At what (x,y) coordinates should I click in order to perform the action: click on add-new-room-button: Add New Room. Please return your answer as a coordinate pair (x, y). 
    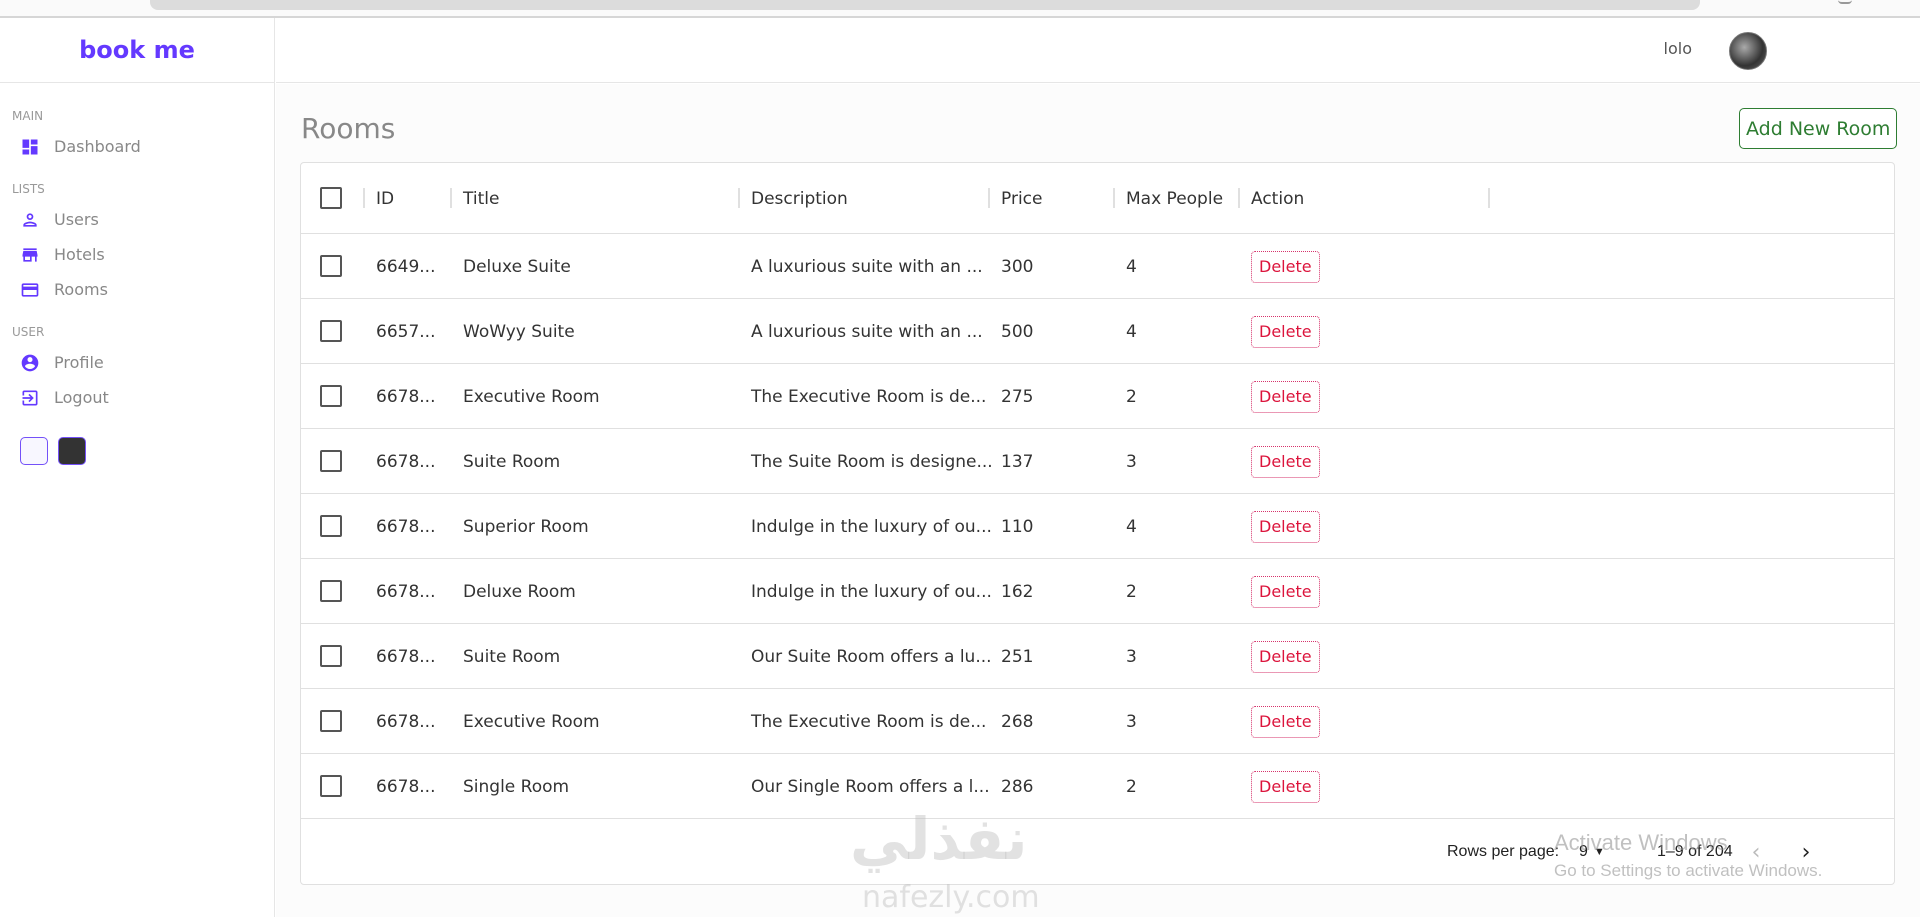
    Looking at the image, I should click on (1818, 128).